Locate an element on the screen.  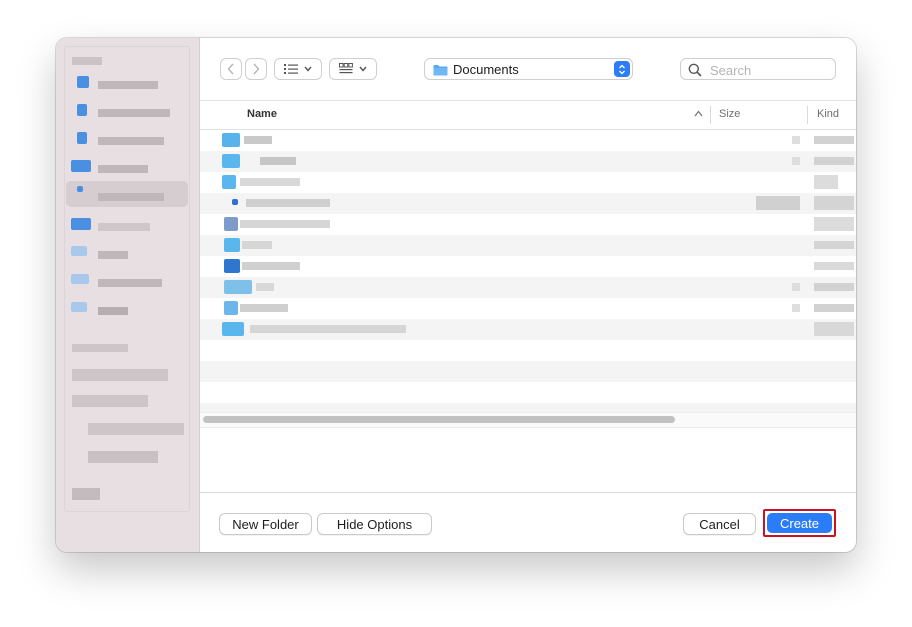
list-icon is located at coordinates (291, 69).